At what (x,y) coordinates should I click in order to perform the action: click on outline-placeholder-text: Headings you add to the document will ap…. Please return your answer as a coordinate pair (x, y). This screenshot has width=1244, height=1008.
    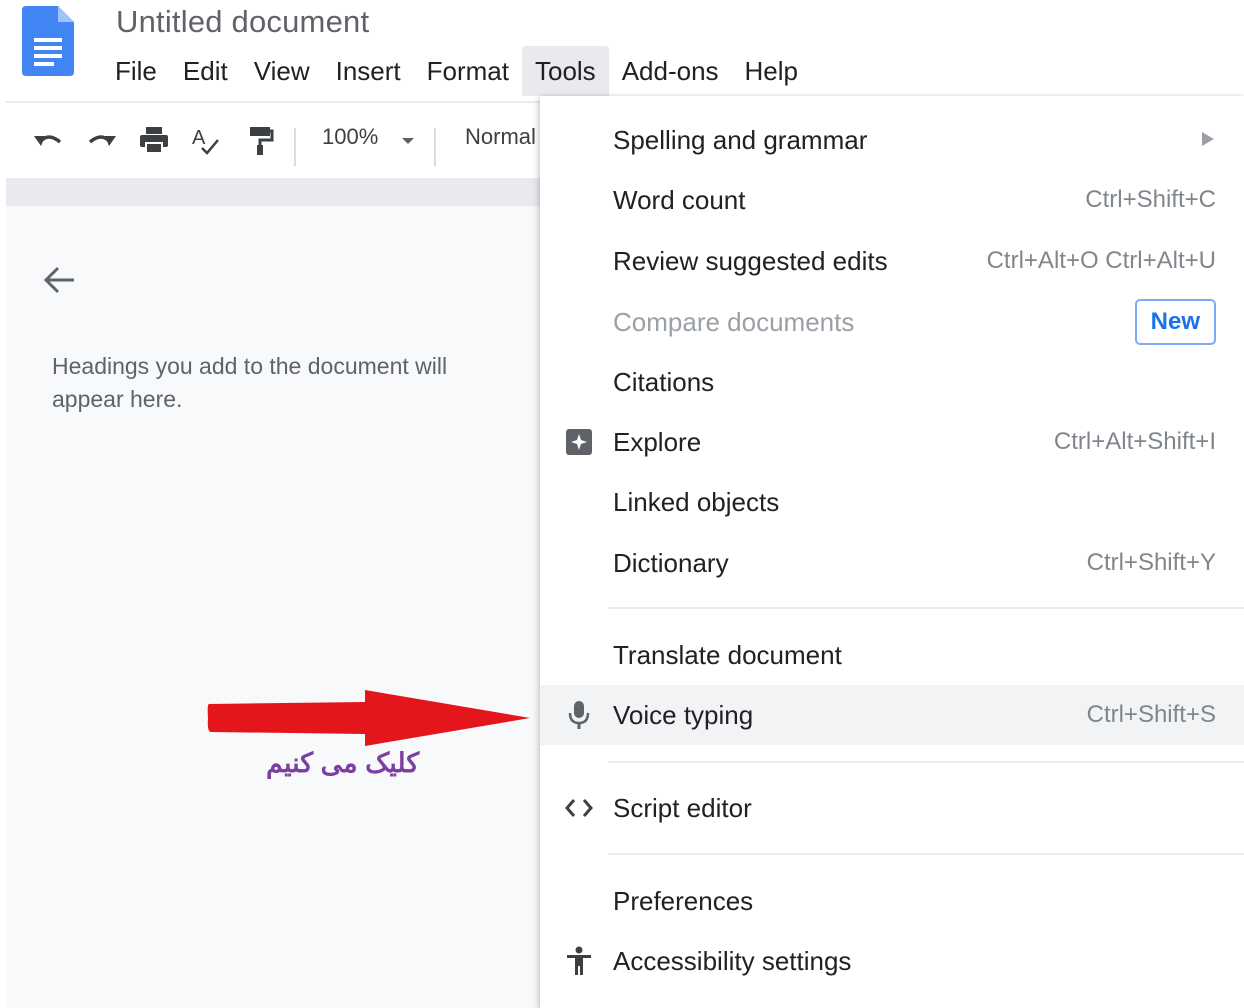
    Looking at the image, I should click on (250, 382).